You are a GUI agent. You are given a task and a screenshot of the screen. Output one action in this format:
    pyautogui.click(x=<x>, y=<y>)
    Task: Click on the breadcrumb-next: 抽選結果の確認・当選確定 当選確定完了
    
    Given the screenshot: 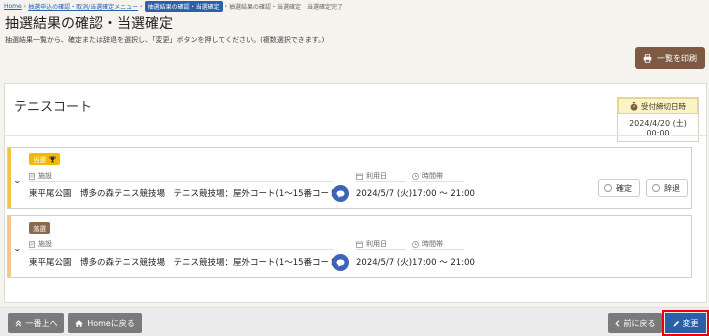 What is the action you would take?
    pyautogui.click(x=285, y=7)
    